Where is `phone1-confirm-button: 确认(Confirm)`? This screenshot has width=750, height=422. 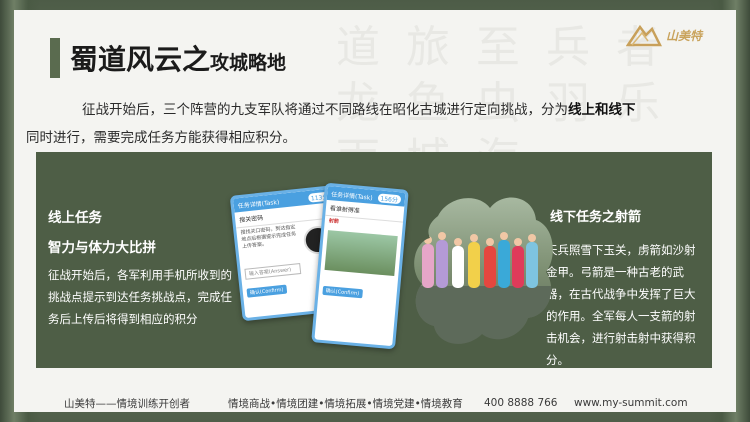 phone1-confirm-button: 确认(Confirm) is located at coordinates (266, 291).